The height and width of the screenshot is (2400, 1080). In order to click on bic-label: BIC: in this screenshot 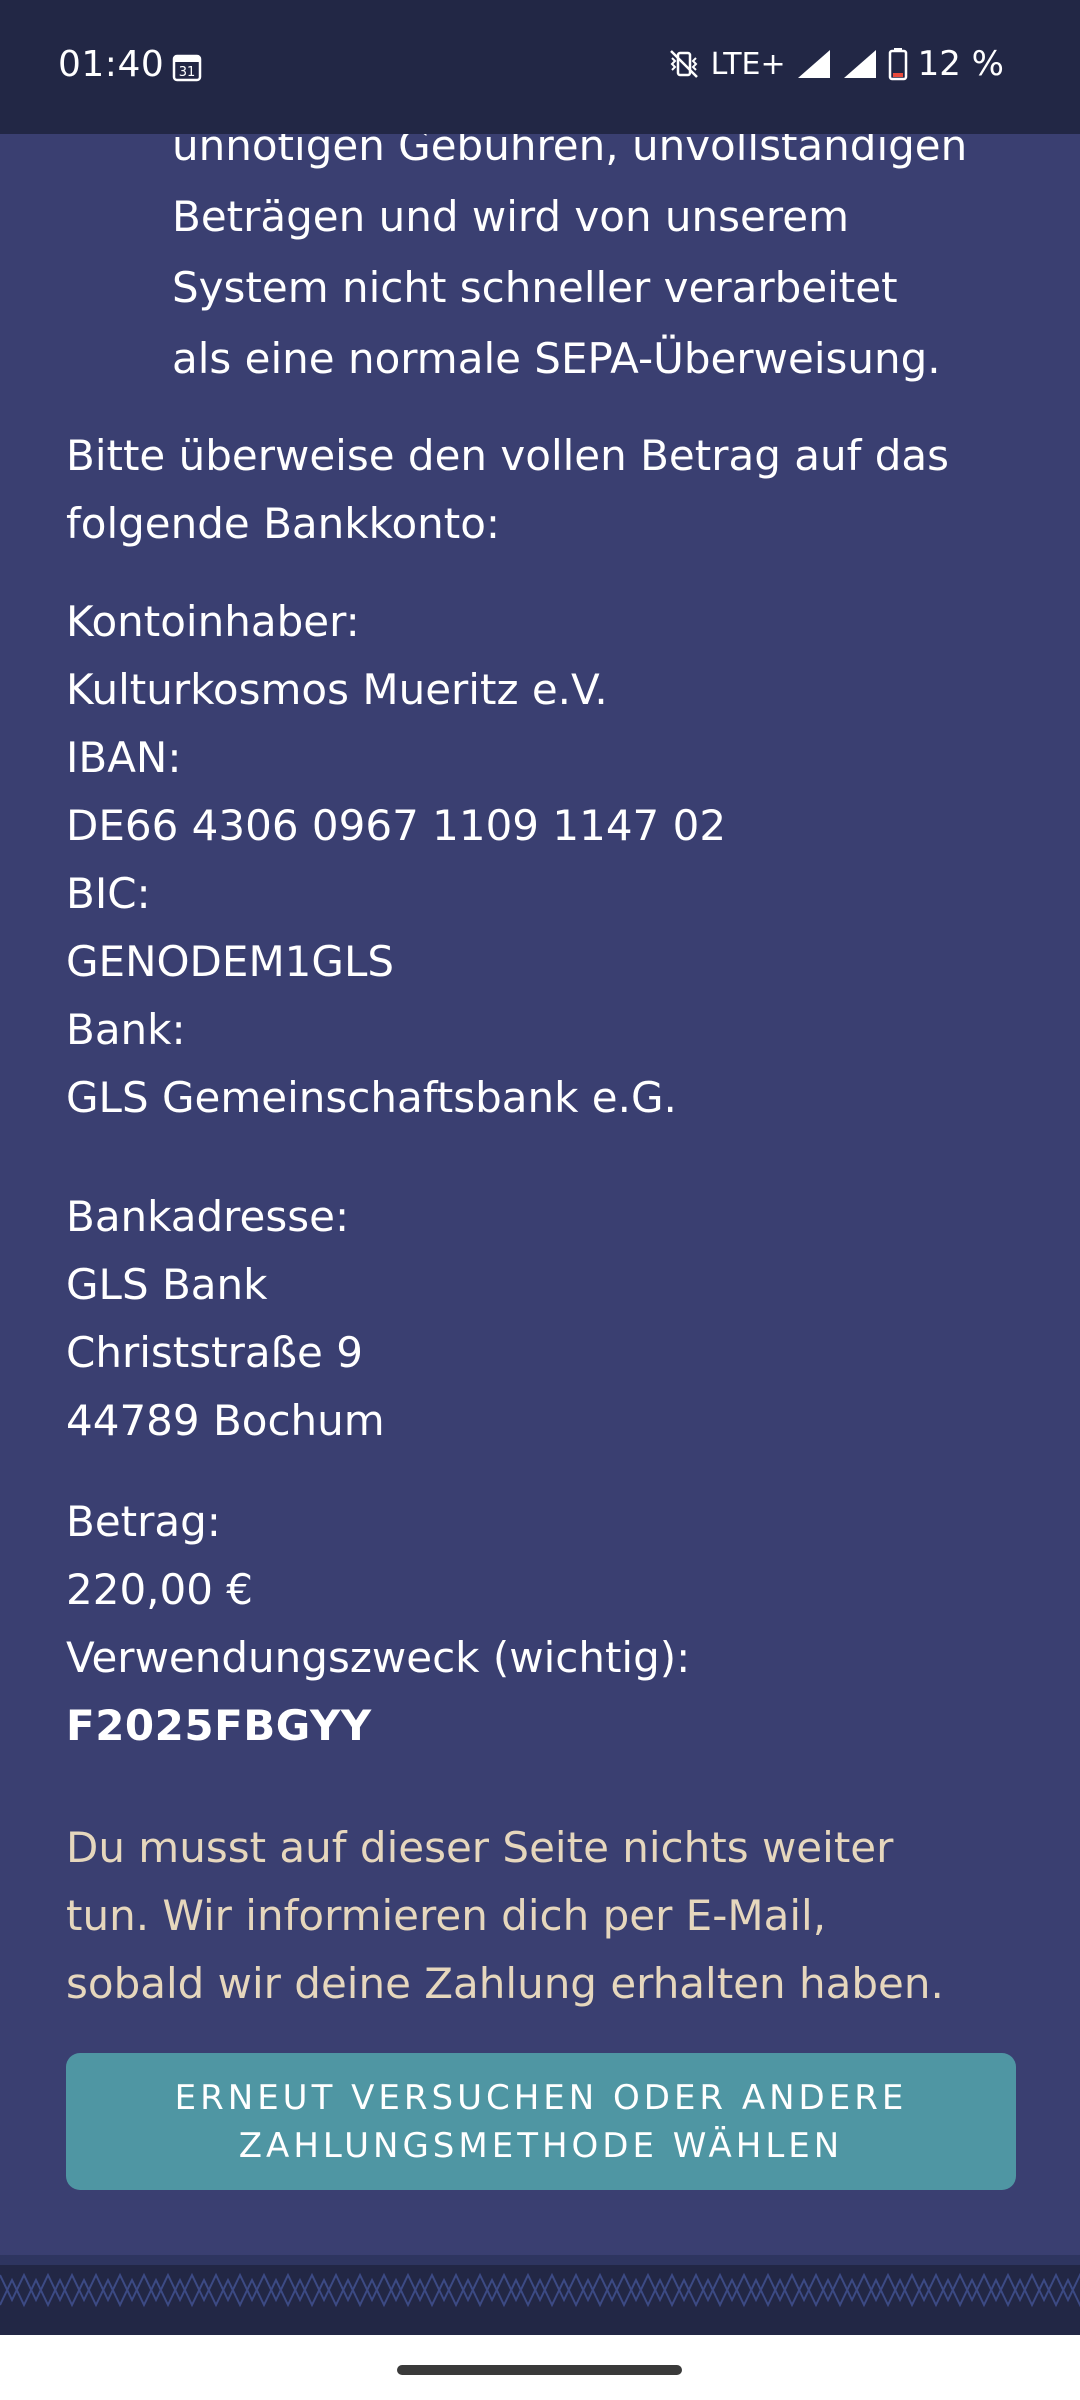, I will do `click(108, 893)`.